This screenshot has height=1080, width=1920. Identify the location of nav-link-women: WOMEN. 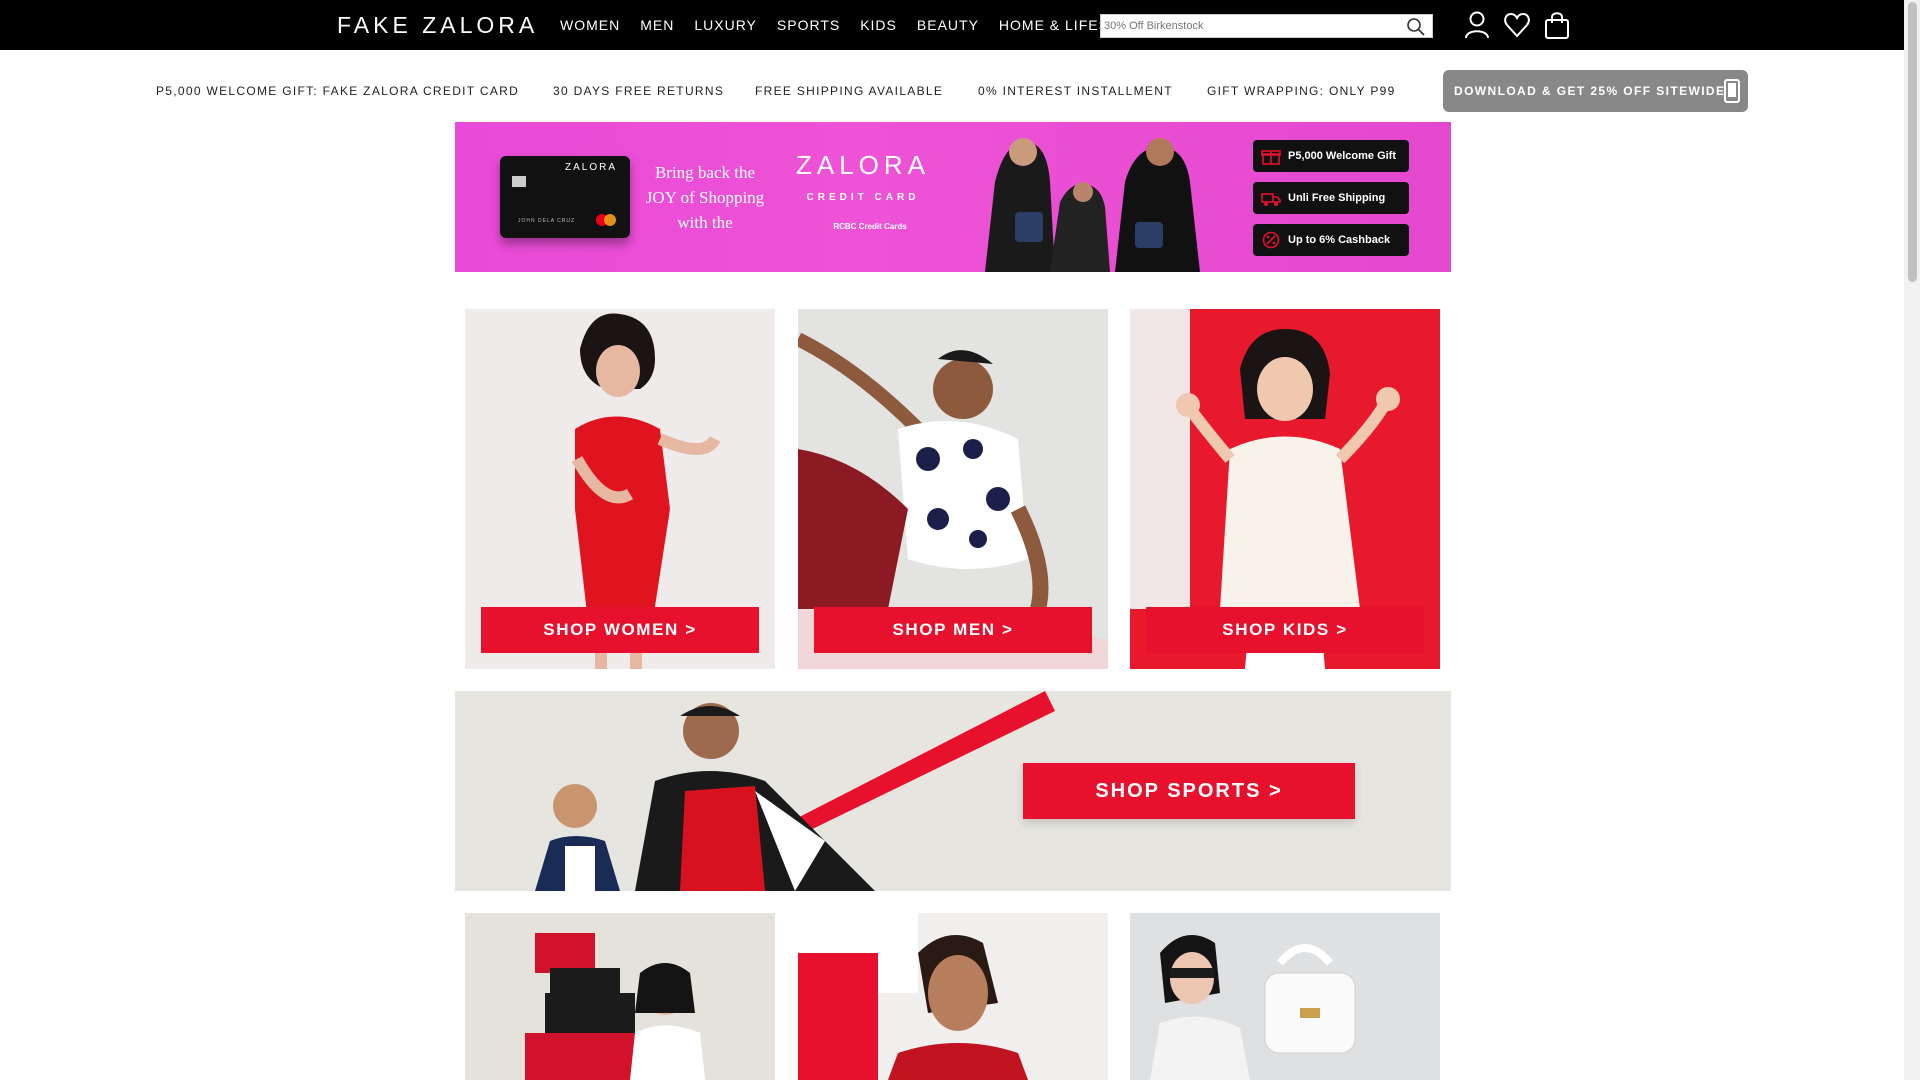
(590, 25).